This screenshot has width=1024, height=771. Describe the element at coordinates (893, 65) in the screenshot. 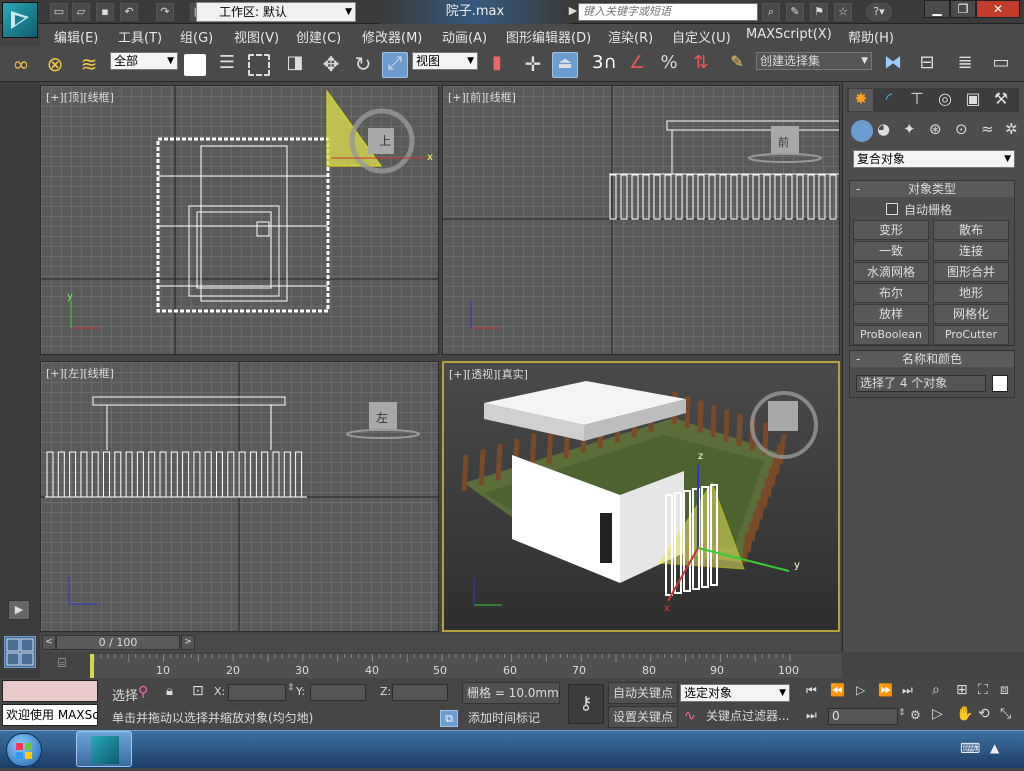

I see `mirror-icon: ⧓` at that location.